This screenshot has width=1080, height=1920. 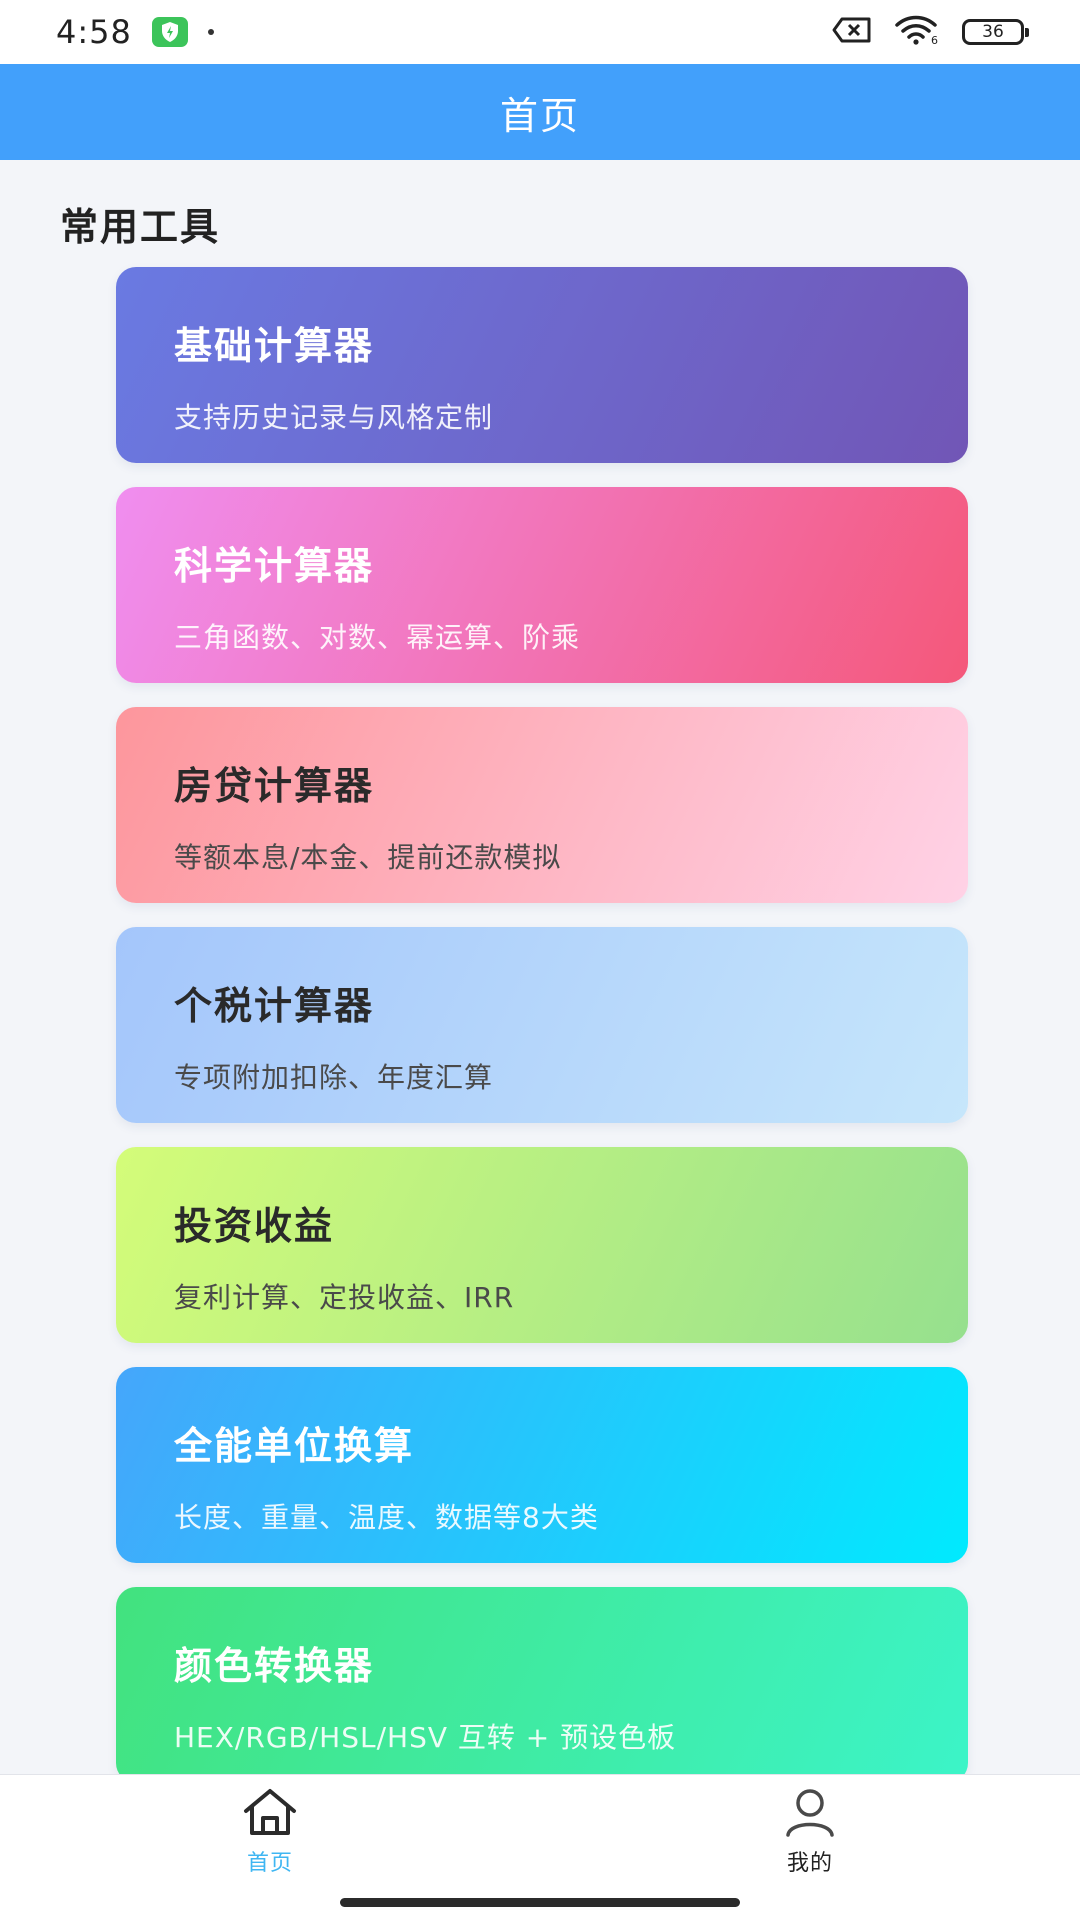 I want to click on status-time: 4:58, so click(x=94, y=32).